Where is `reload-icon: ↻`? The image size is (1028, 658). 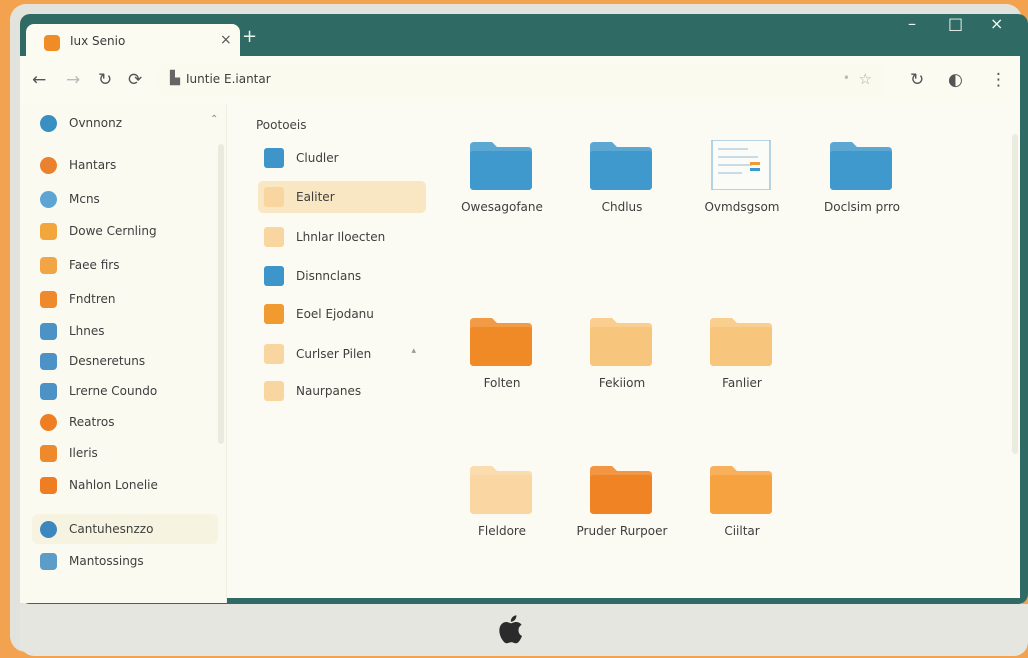
reload-icon: ↻ is located at coordinates (105, 80).